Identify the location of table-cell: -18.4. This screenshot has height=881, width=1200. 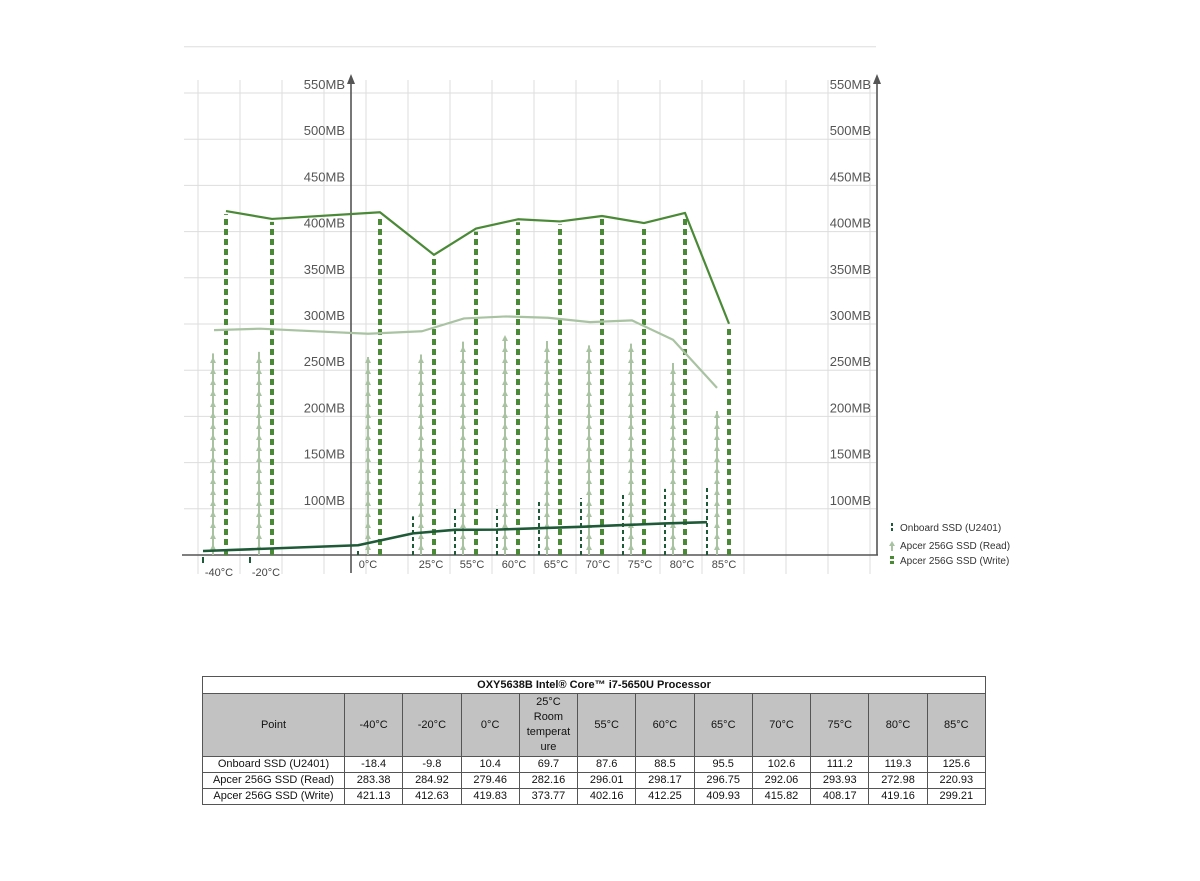
(373, 764).